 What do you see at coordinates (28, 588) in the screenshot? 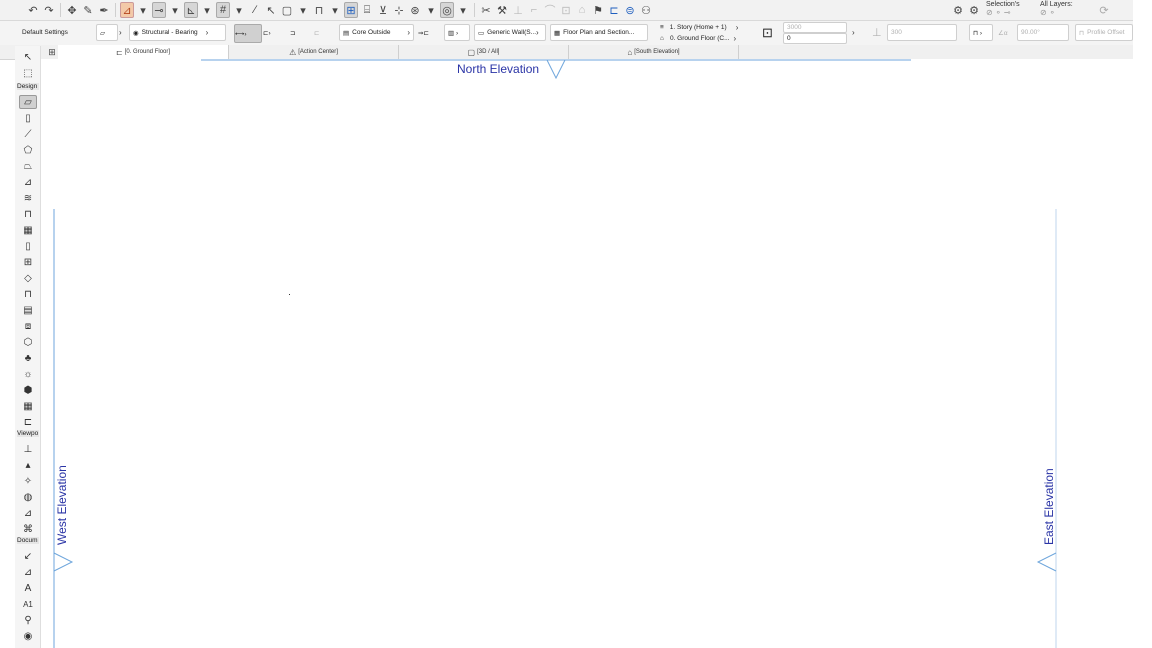
I see `text-tool-icon: A` at bounding box center [28, 588].